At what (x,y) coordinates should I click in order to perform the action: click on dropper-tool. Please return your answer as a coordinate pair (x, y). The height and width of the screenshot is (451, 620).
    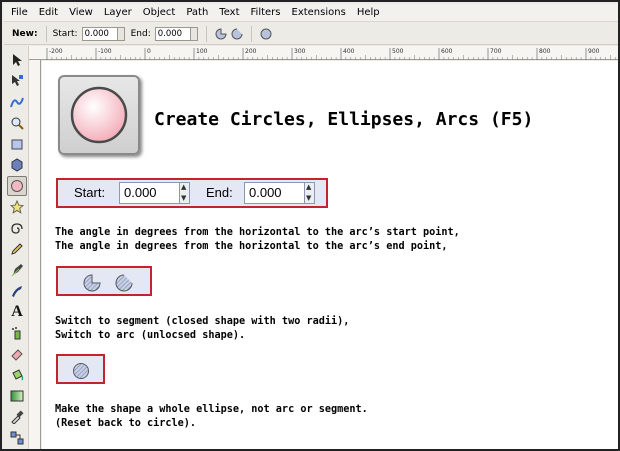
    Looking at the image, I should click on (17, 417).